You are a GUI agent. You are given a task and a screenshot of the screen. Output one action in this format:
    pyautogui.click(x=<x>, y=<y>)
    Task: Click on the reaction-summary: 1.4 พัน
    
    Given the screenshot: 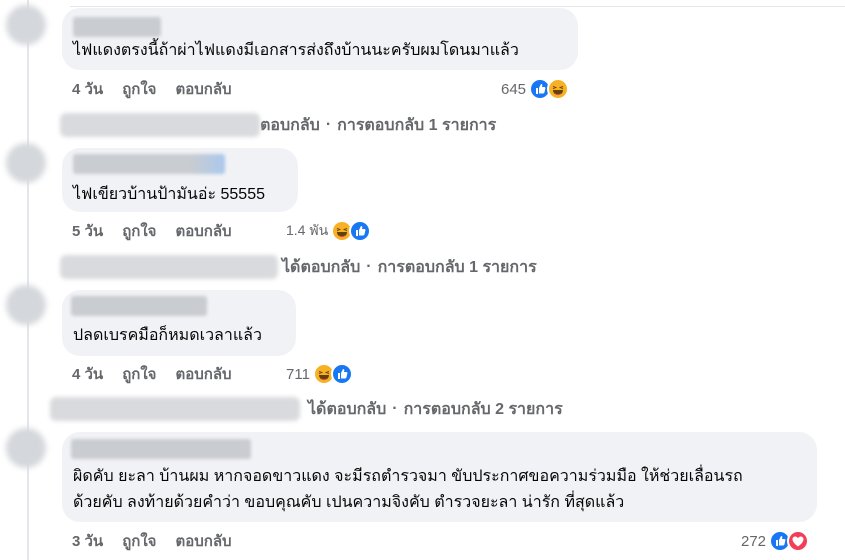 What is the action you would take?
    pyautogui.click(x=329, y=231)
    